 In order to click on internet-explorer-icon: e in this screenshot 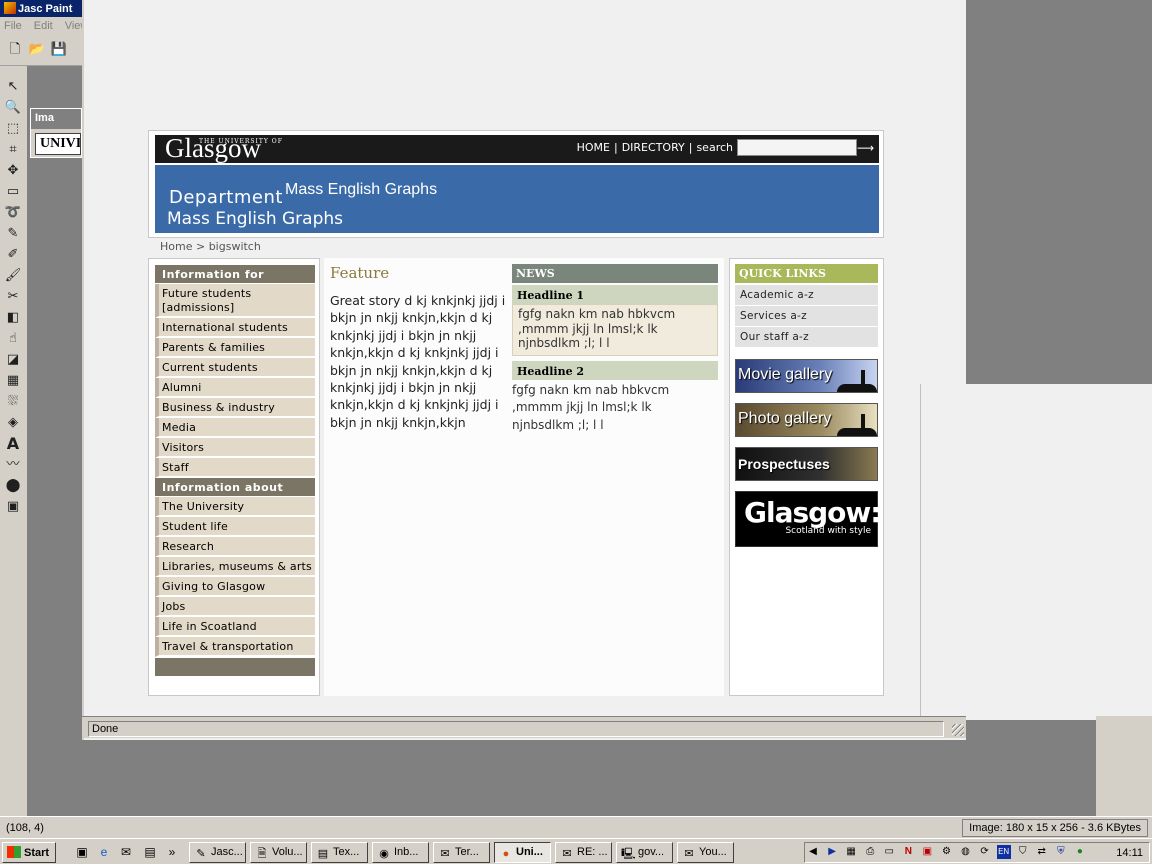, I will do `click(104, 852)`.